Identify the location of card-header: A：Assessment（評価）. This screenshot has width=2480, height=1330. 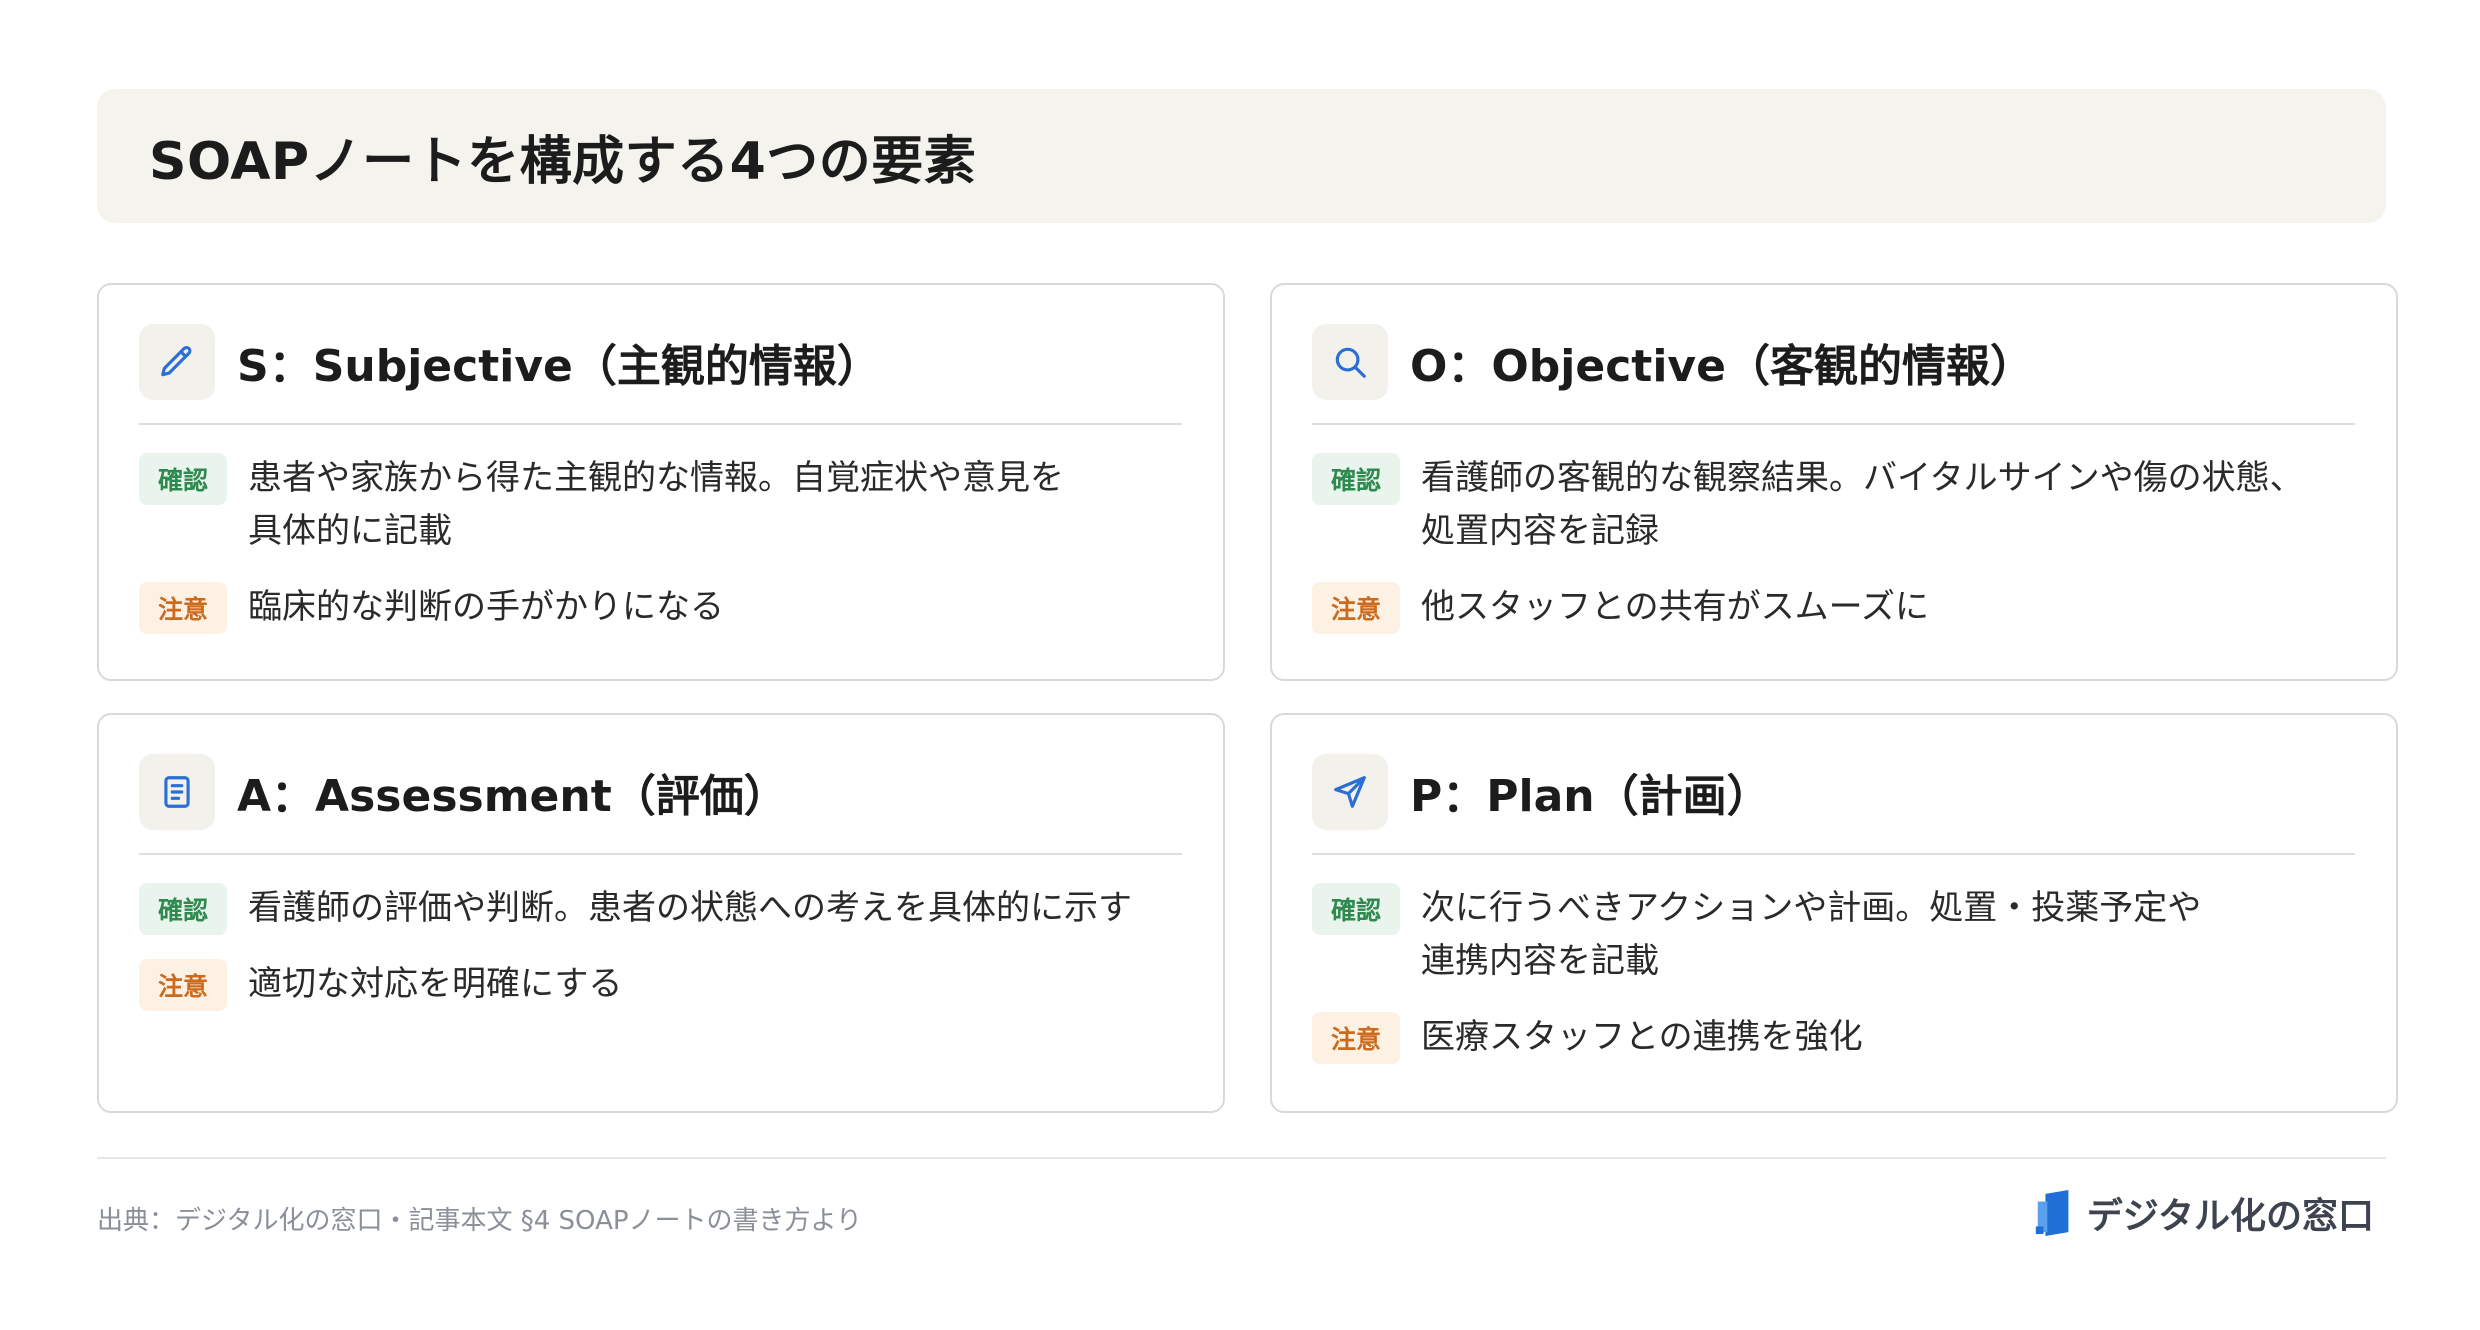
(660, 792).